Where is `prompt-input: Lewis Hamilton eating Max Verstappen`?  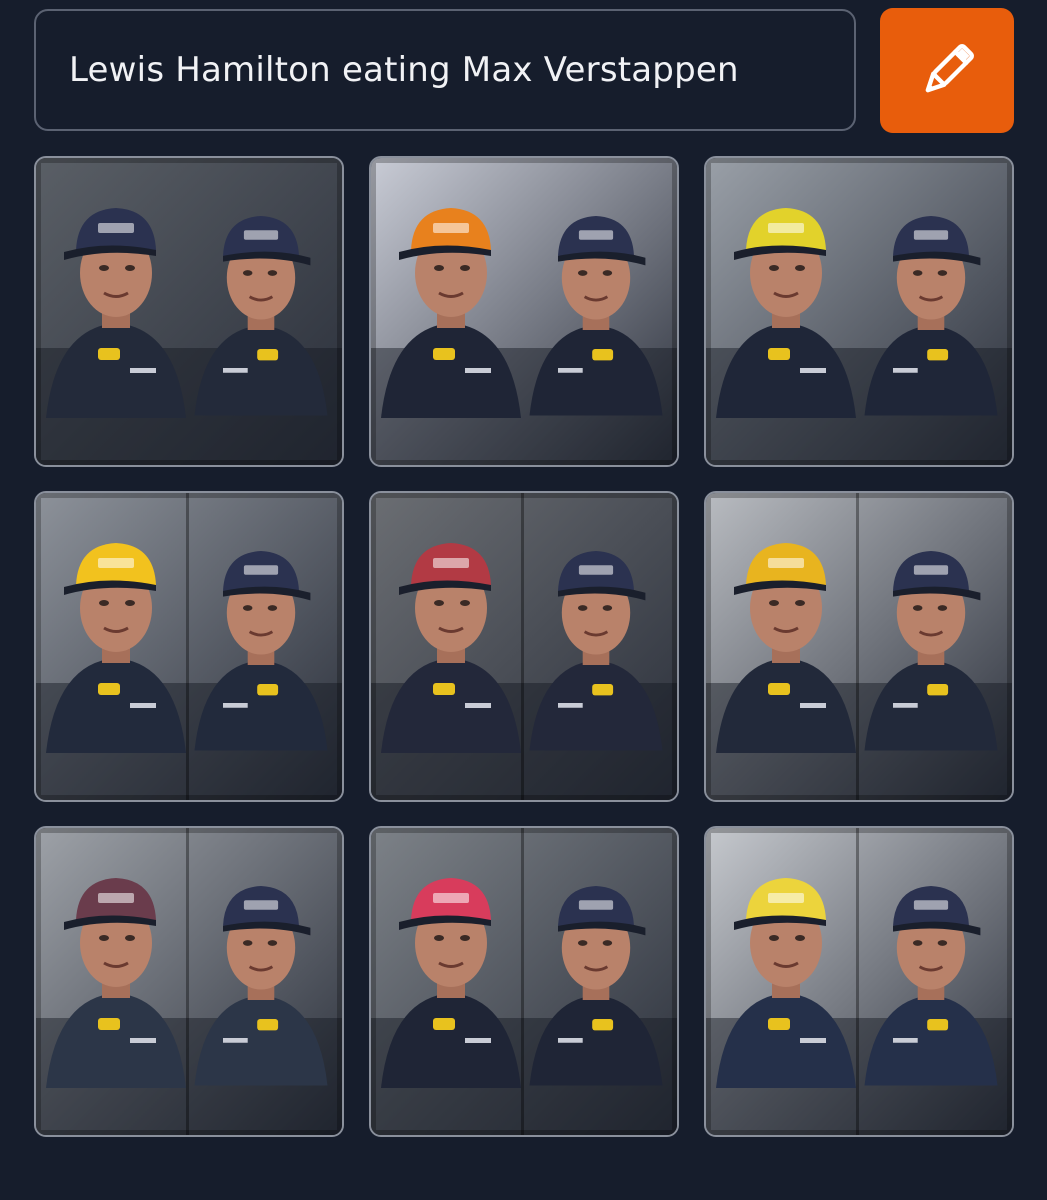
prompt-input: Lewis Hamilton eating Max Verstappen is located at coordinates (445, 70).